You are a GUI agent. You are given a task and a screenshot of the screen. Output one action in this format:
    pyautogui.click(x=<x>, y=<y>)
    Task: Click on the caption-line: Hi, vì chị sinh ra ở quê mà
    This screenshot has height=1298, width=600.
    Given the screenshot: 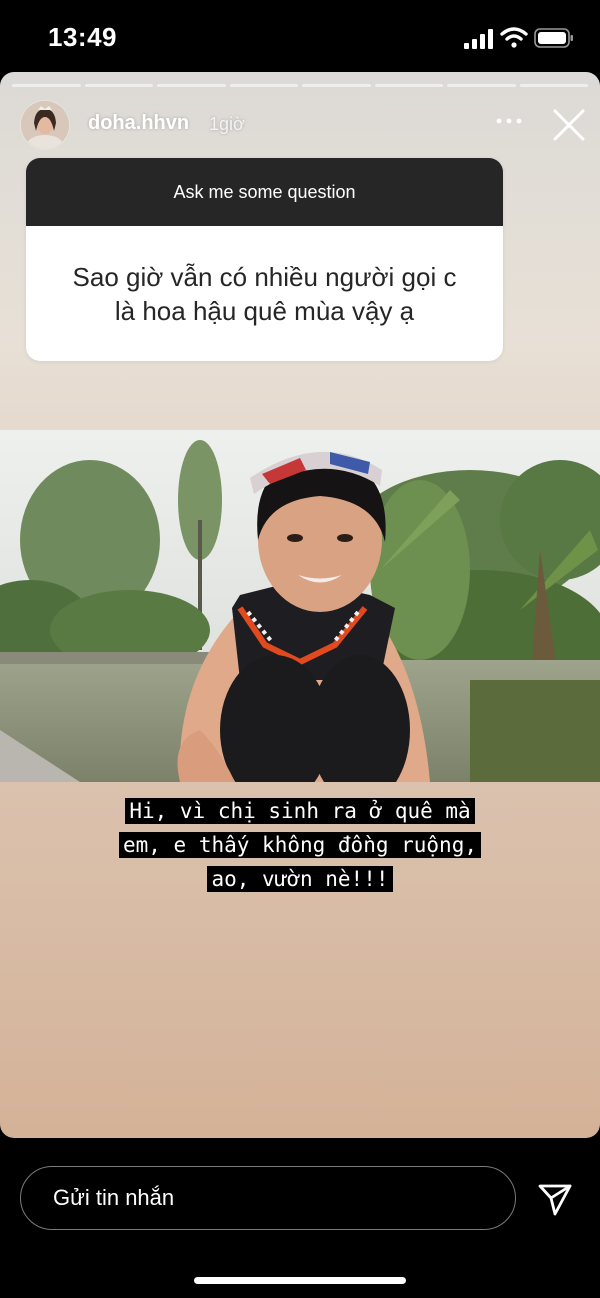 What is the action you would take?
    pyautogui.click(x=300, y=811)
    